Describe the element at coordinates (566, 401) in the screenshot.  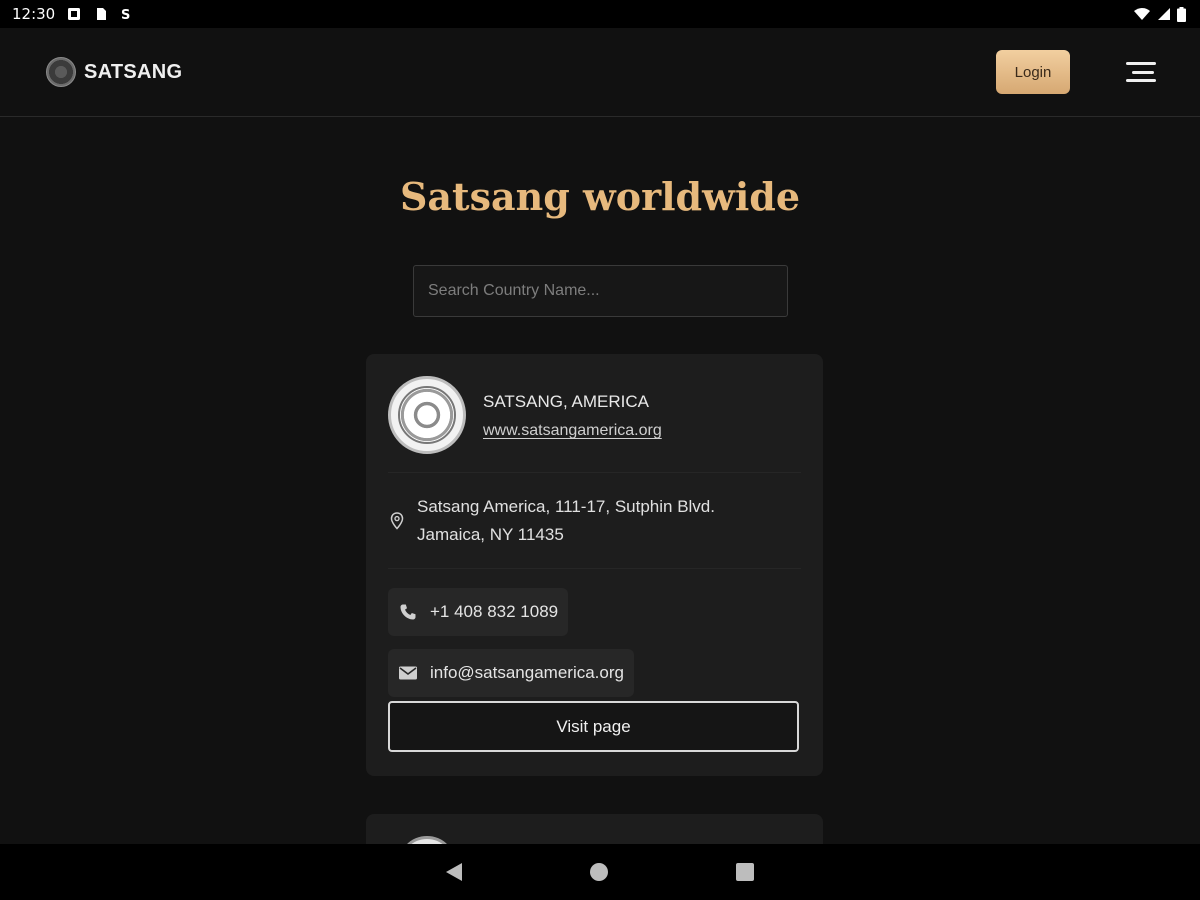
I see `center-name: SATSANG, AMERICA` at that location.